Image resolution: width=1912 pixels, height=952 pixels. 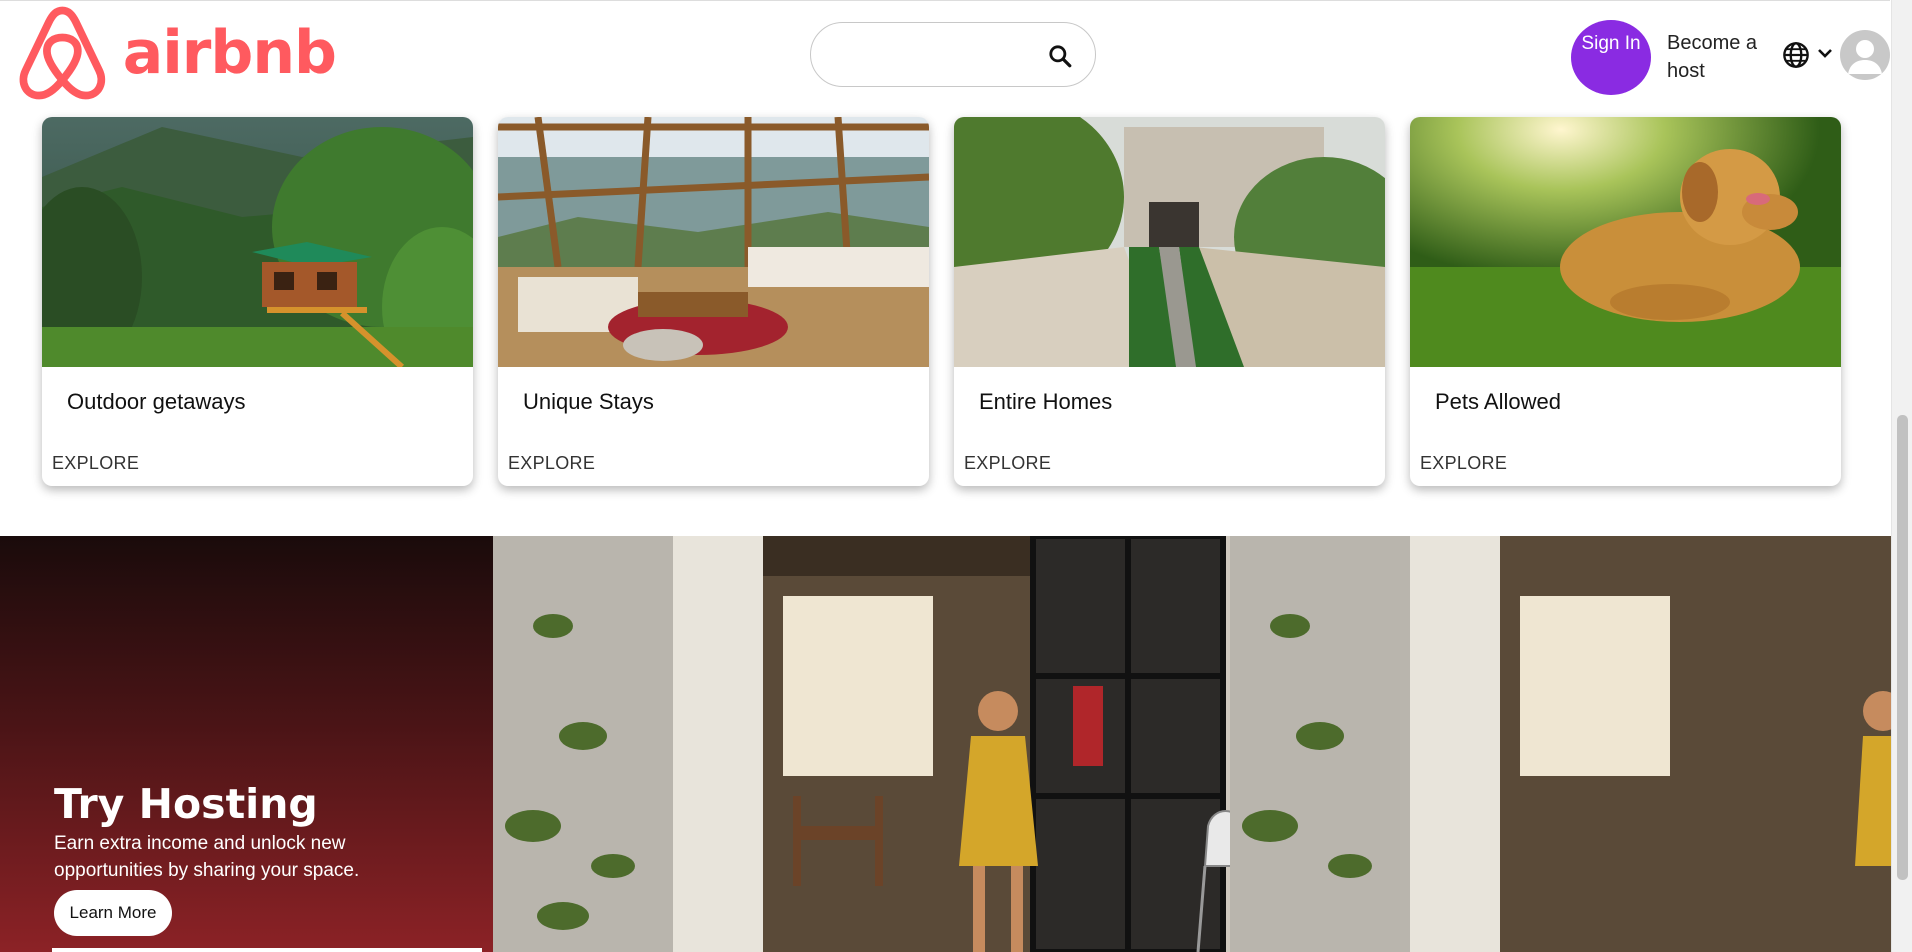 I want to click on search-bar, so click(x=953, y=54).